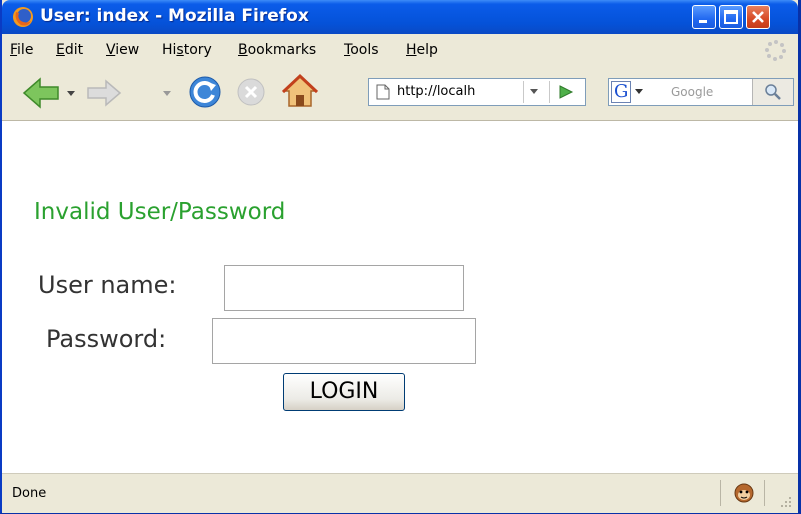  Describe the element at coordinates (703, 21) in the screenshot. I see `minimize-icon` at that location.